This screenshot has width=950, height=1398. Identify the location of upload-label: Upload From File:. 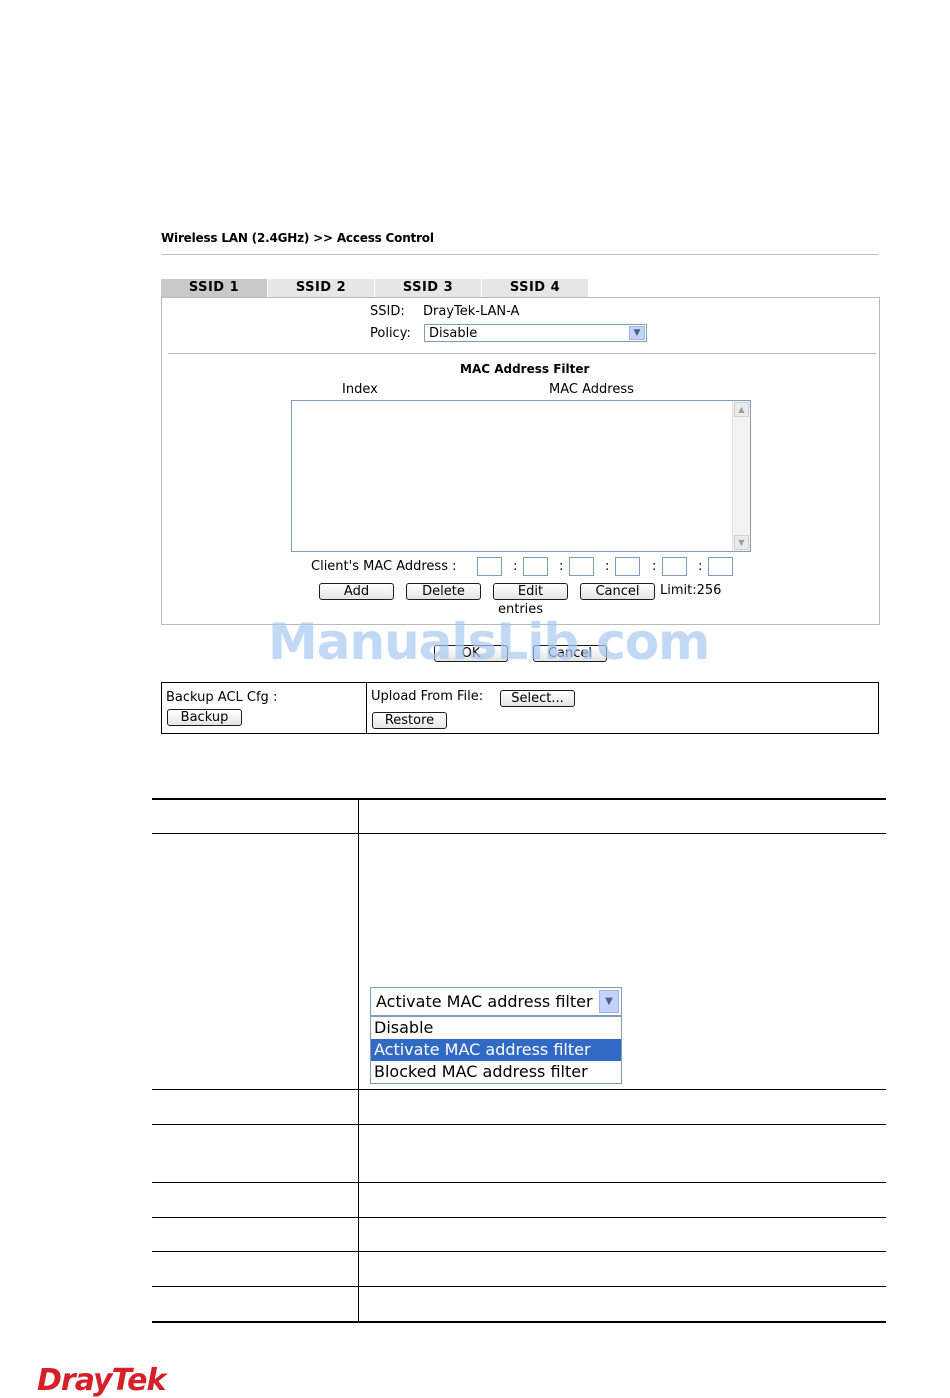
(427, 696).